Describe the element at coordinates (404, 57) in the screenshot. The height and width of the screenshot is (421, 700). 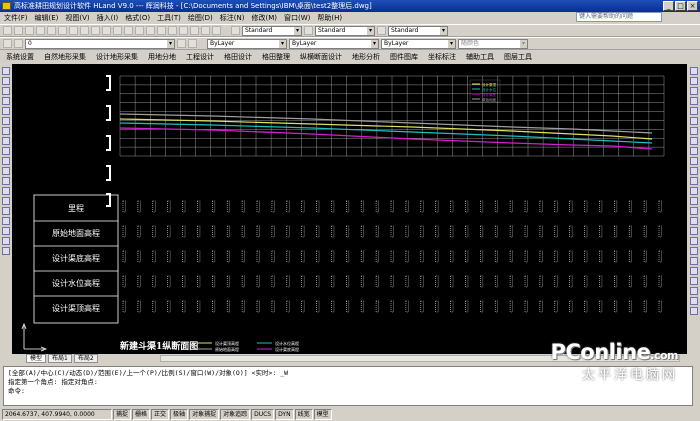
I see `ribbon-drawing-library: 图件图库` at that location.